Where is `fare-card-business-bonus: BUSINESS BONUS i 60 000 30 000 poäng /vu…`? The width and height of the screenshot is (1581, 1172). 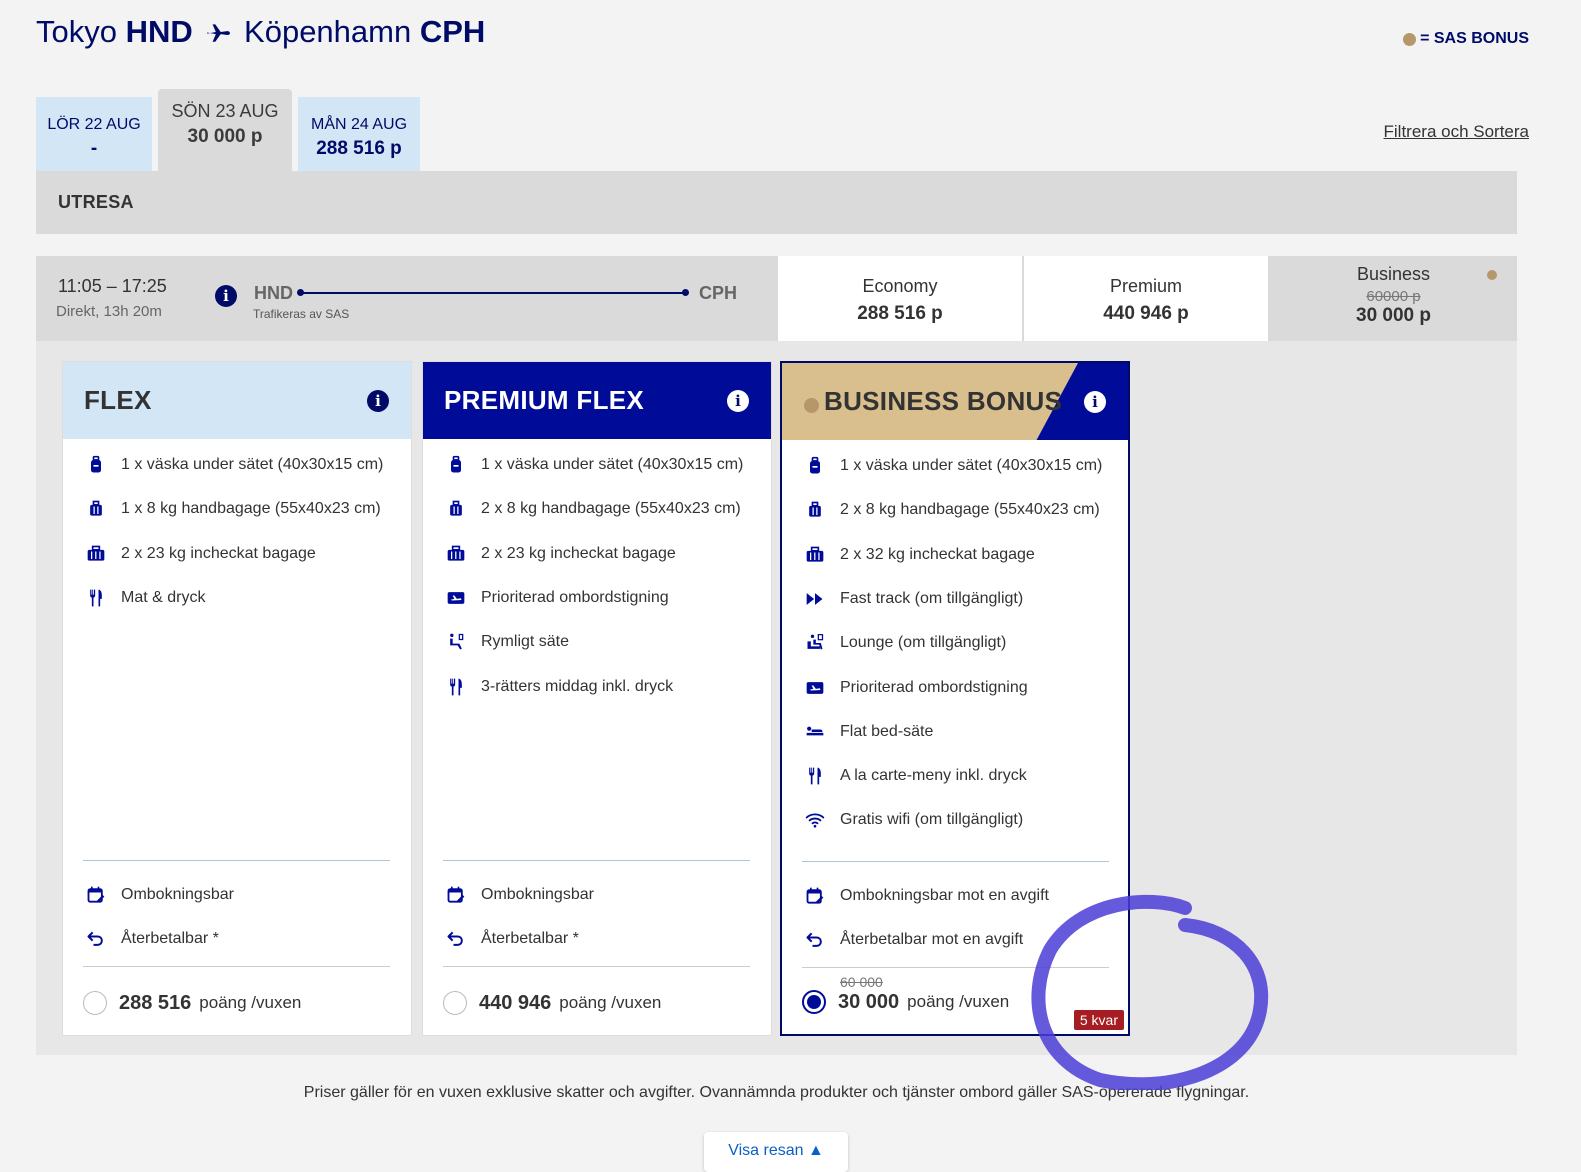 fare-card-business-bonus: BUSINESS BONUS i 60 000 30 000 poäng /vu… is located at coordinates (955, 698).